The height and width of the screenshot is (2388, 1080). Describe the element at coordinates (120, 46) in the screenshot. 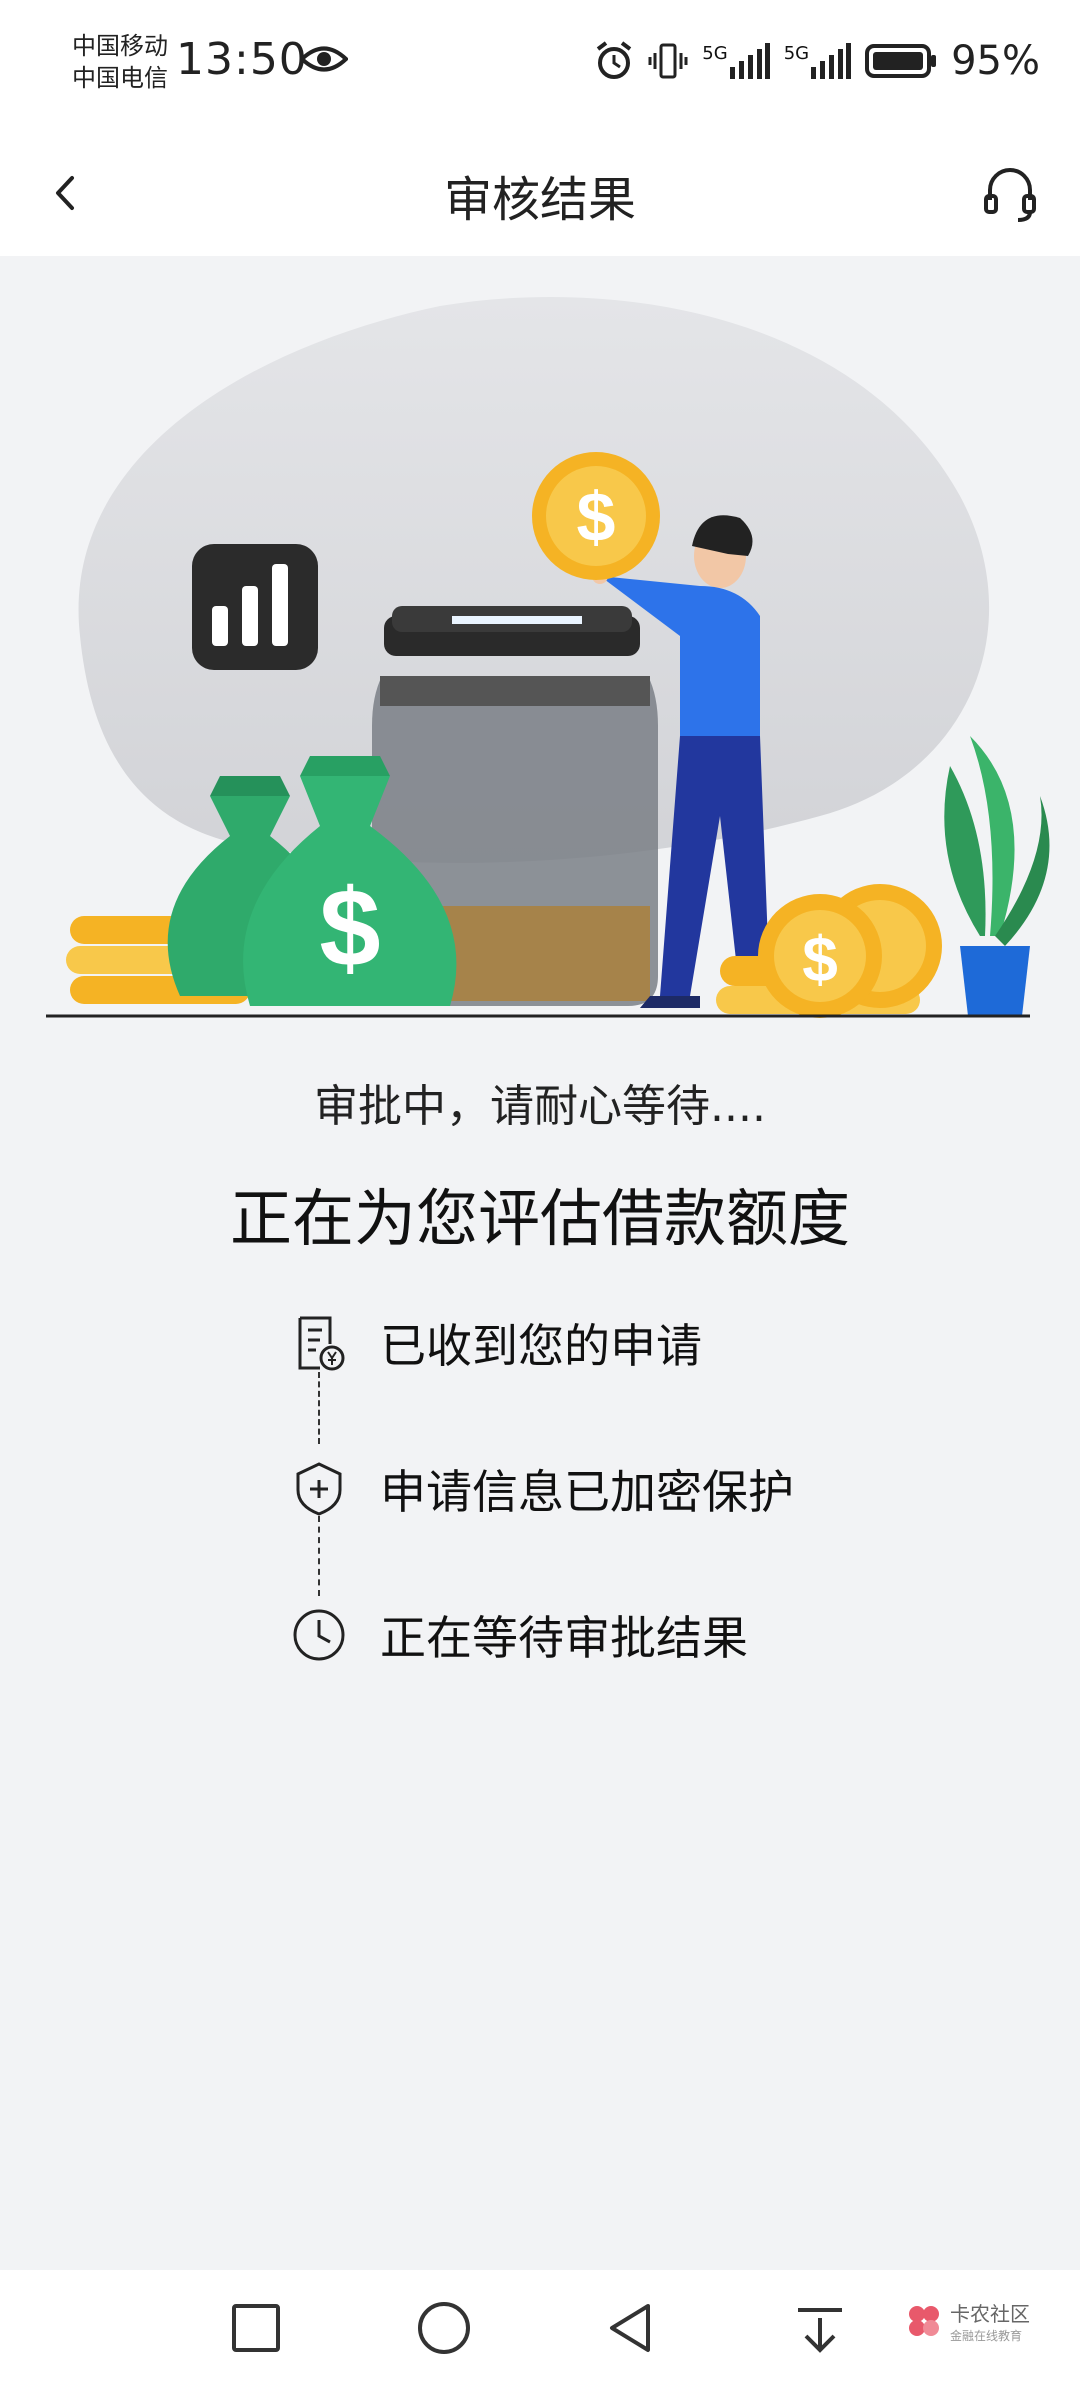

I see `carrier-1: 中国移动` at that location.